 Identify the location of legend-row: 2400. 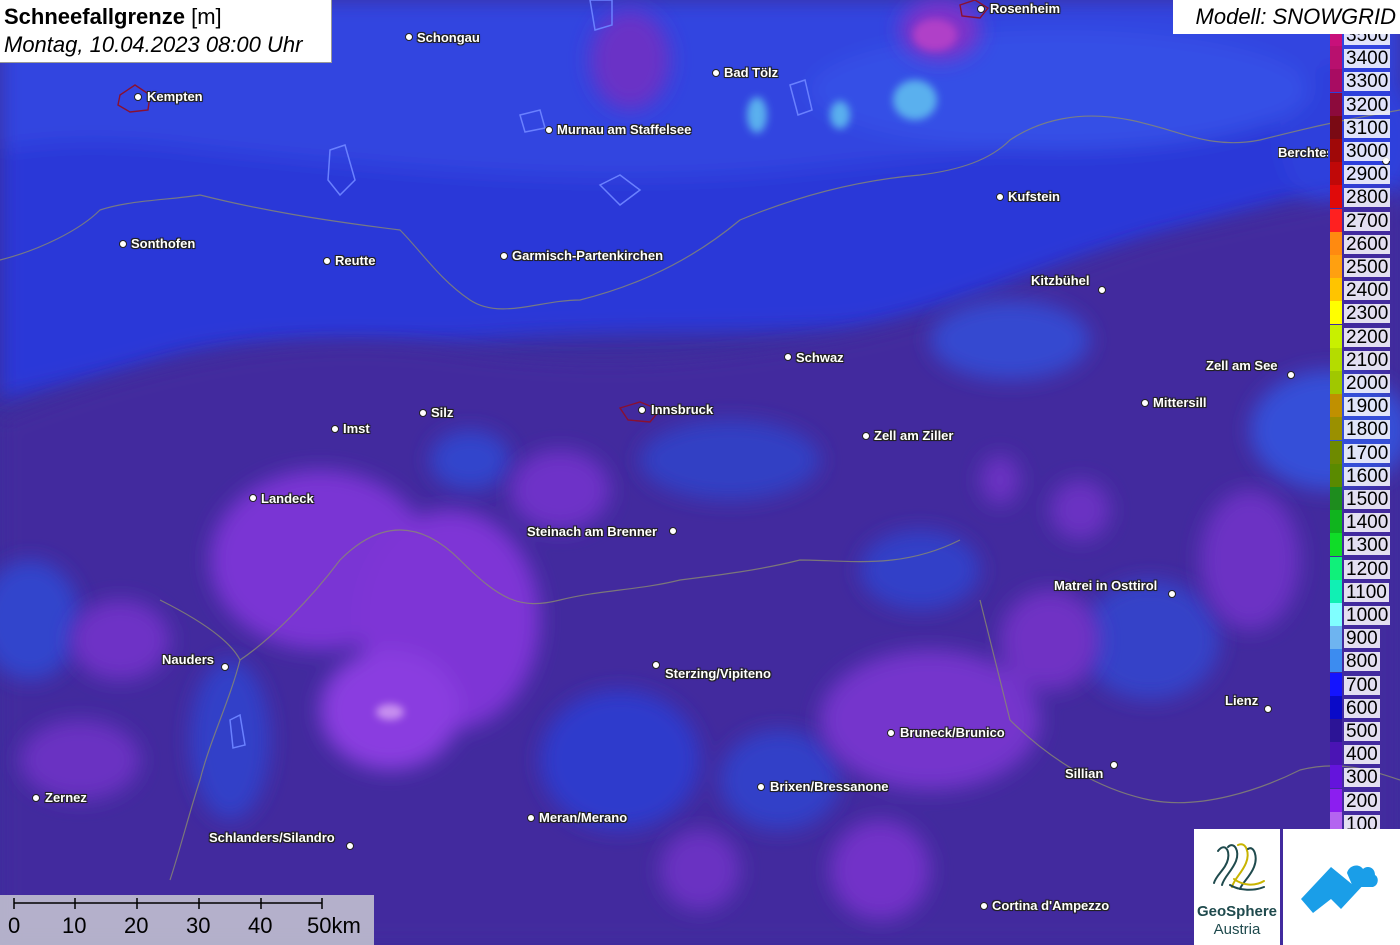
(1364, 290).